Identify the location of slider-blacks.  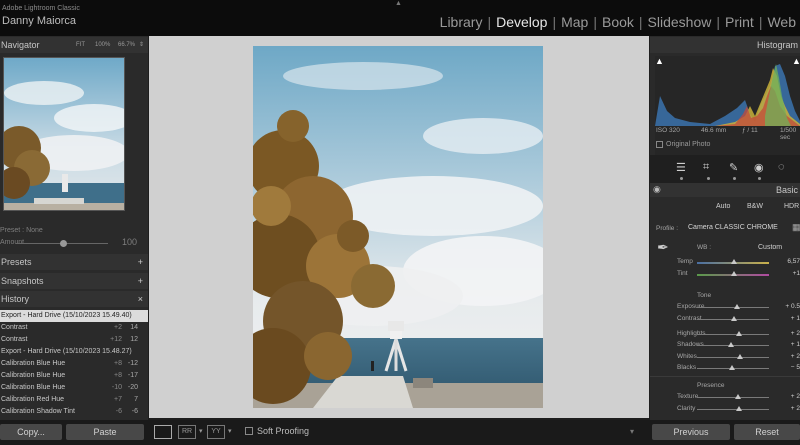
(733, 367).